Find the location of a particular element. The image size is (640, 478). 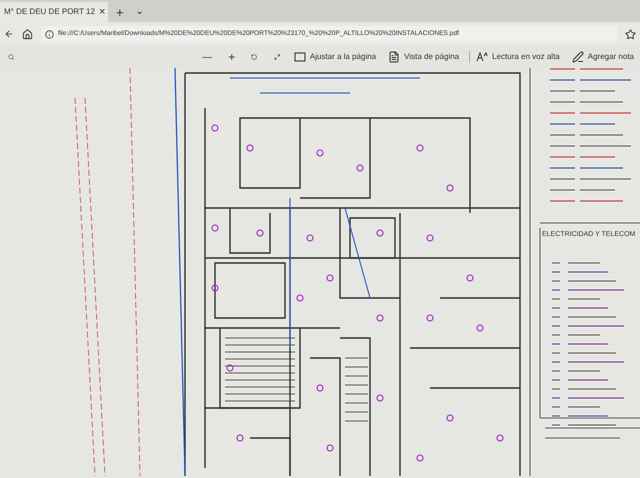

browser-tab: M° DE DEU DE PORT 12 × is located at coordinates (54, 12).